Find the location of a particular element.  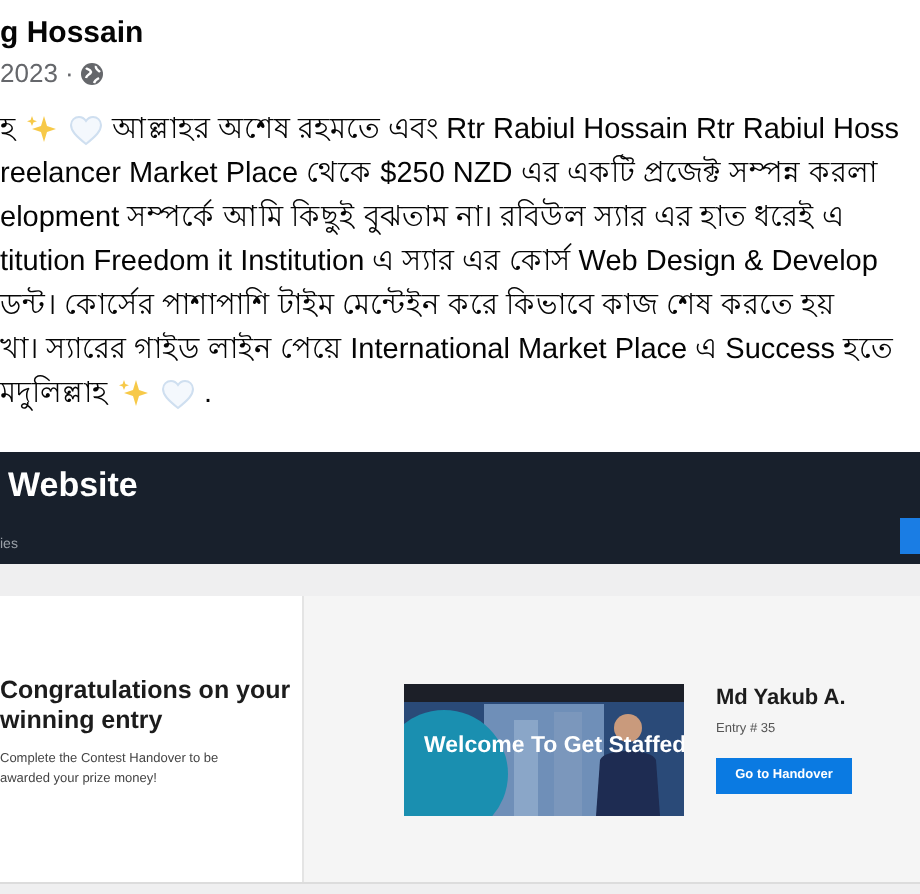

page-title: Website is located at coordinates (72, 486).